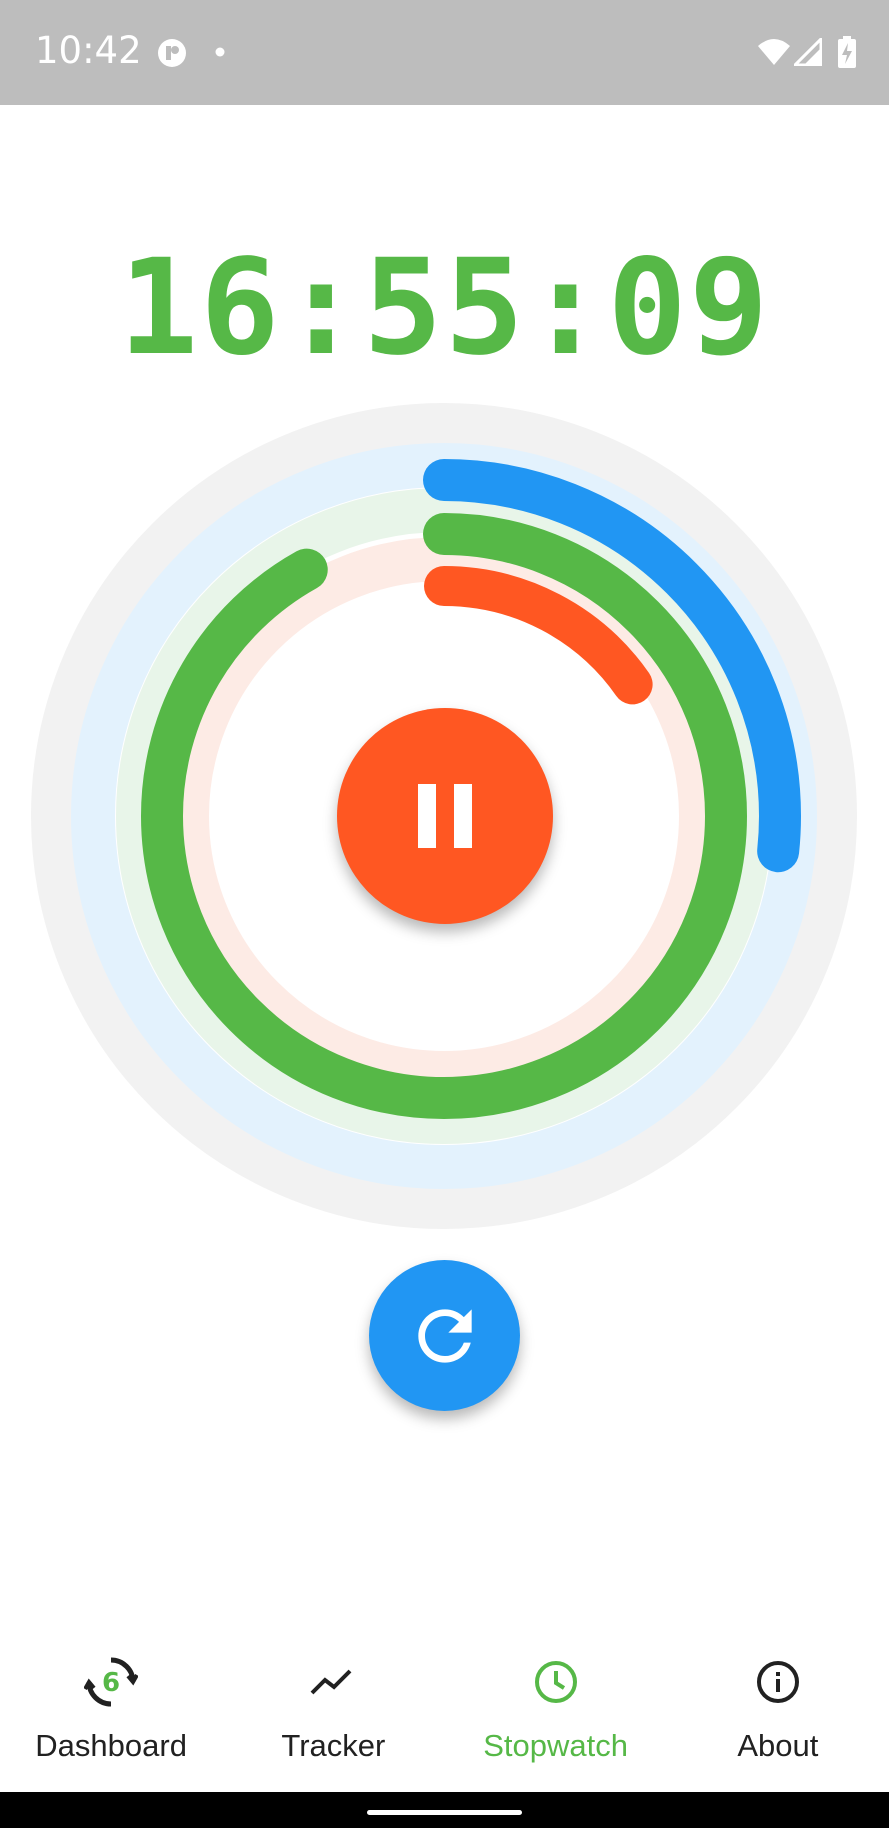  Describe the element at coordinates (444, 308) in the screenshot. I see `stopwatch-time: 16:55:09` at that location.